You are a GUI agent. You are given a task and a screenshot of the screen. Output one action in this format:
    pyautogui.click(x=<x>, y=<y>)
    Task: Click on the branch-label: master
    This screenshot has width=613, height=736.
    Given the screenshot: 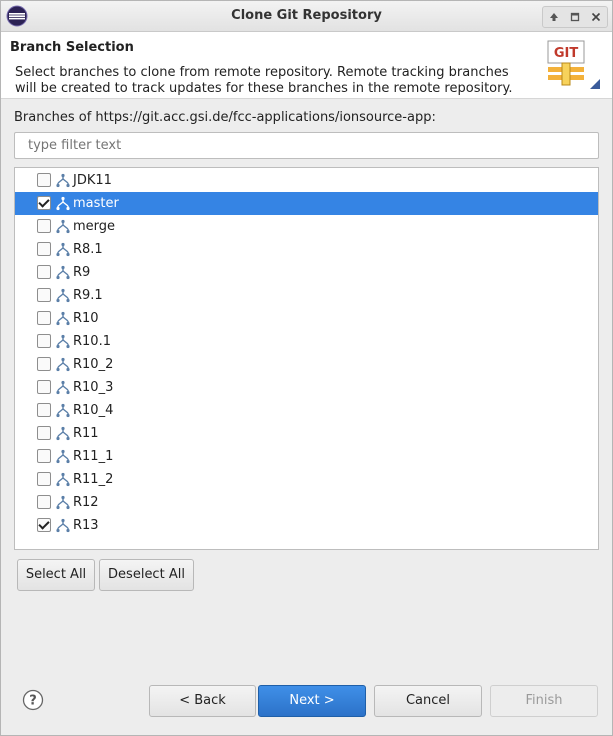 What is the action you would take?
    pyautogui.click(x=96, y=203)
    